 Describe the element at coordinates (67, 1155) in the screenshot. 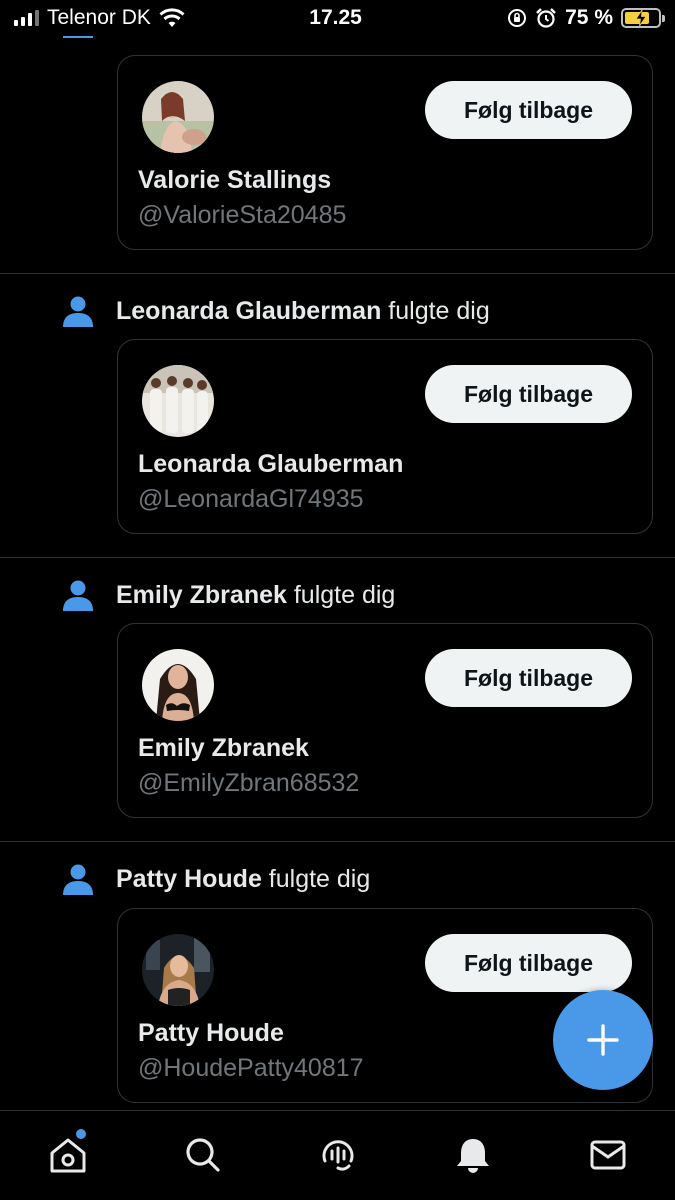

I see `home-icon` at that location.